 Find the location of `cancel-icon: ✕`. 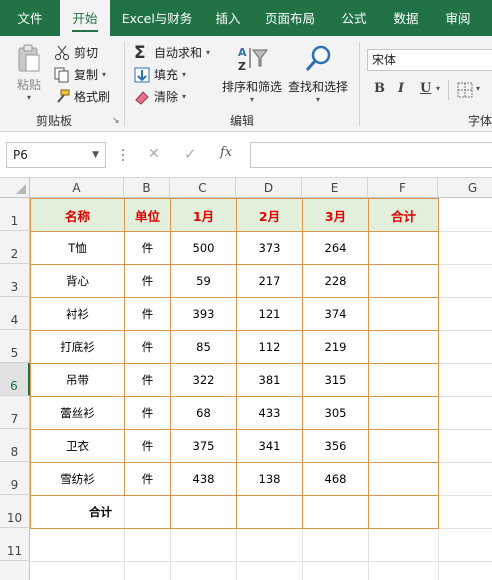

cancel-icon: ✕ is located at coordinates (154, 154).